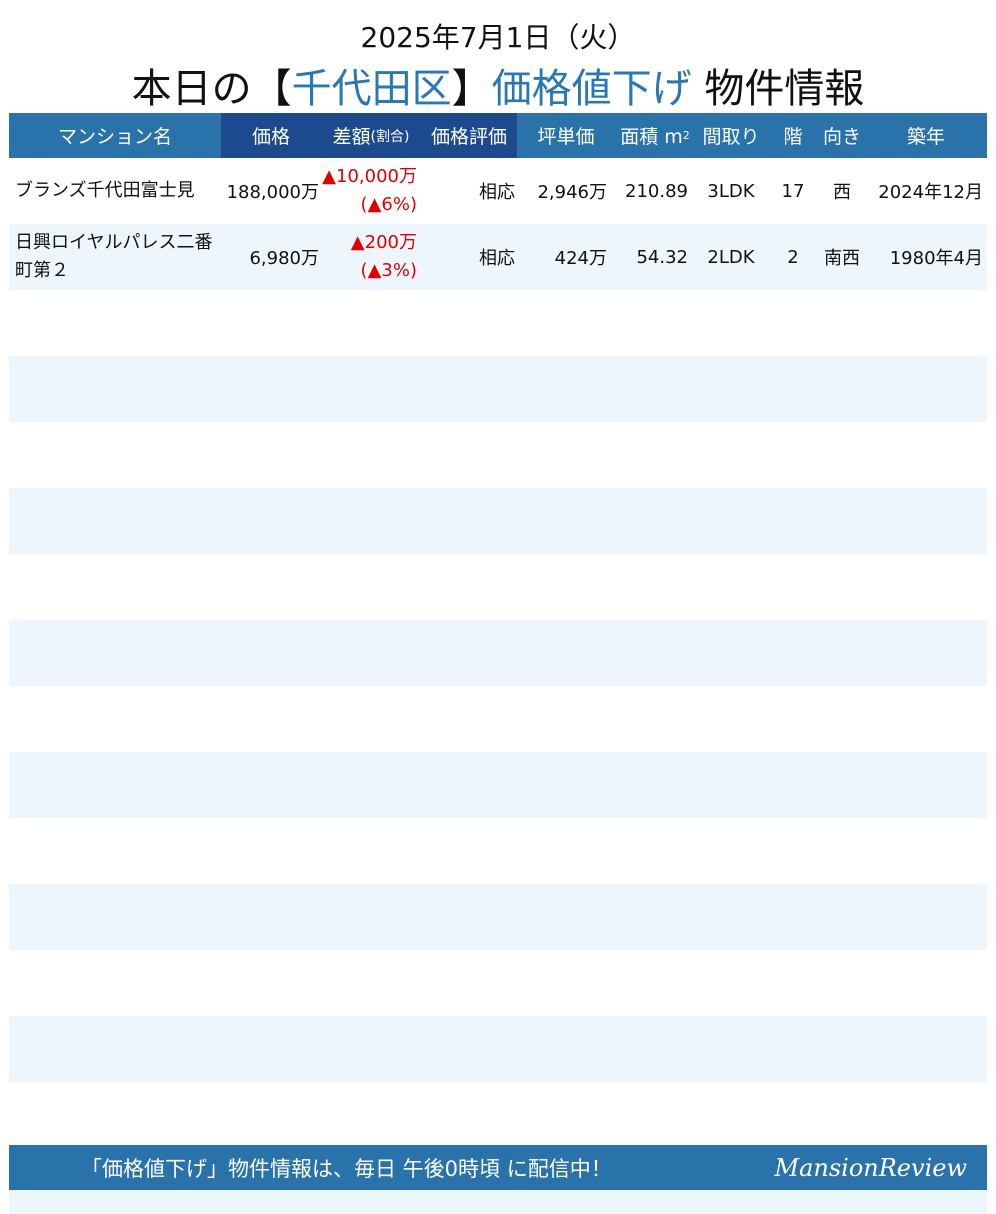 The width and height of the screenshot is (996, 1214). Describe the element at coordinates (842, 192) in the screenshot. I see `facing-direction: 西` at that location.